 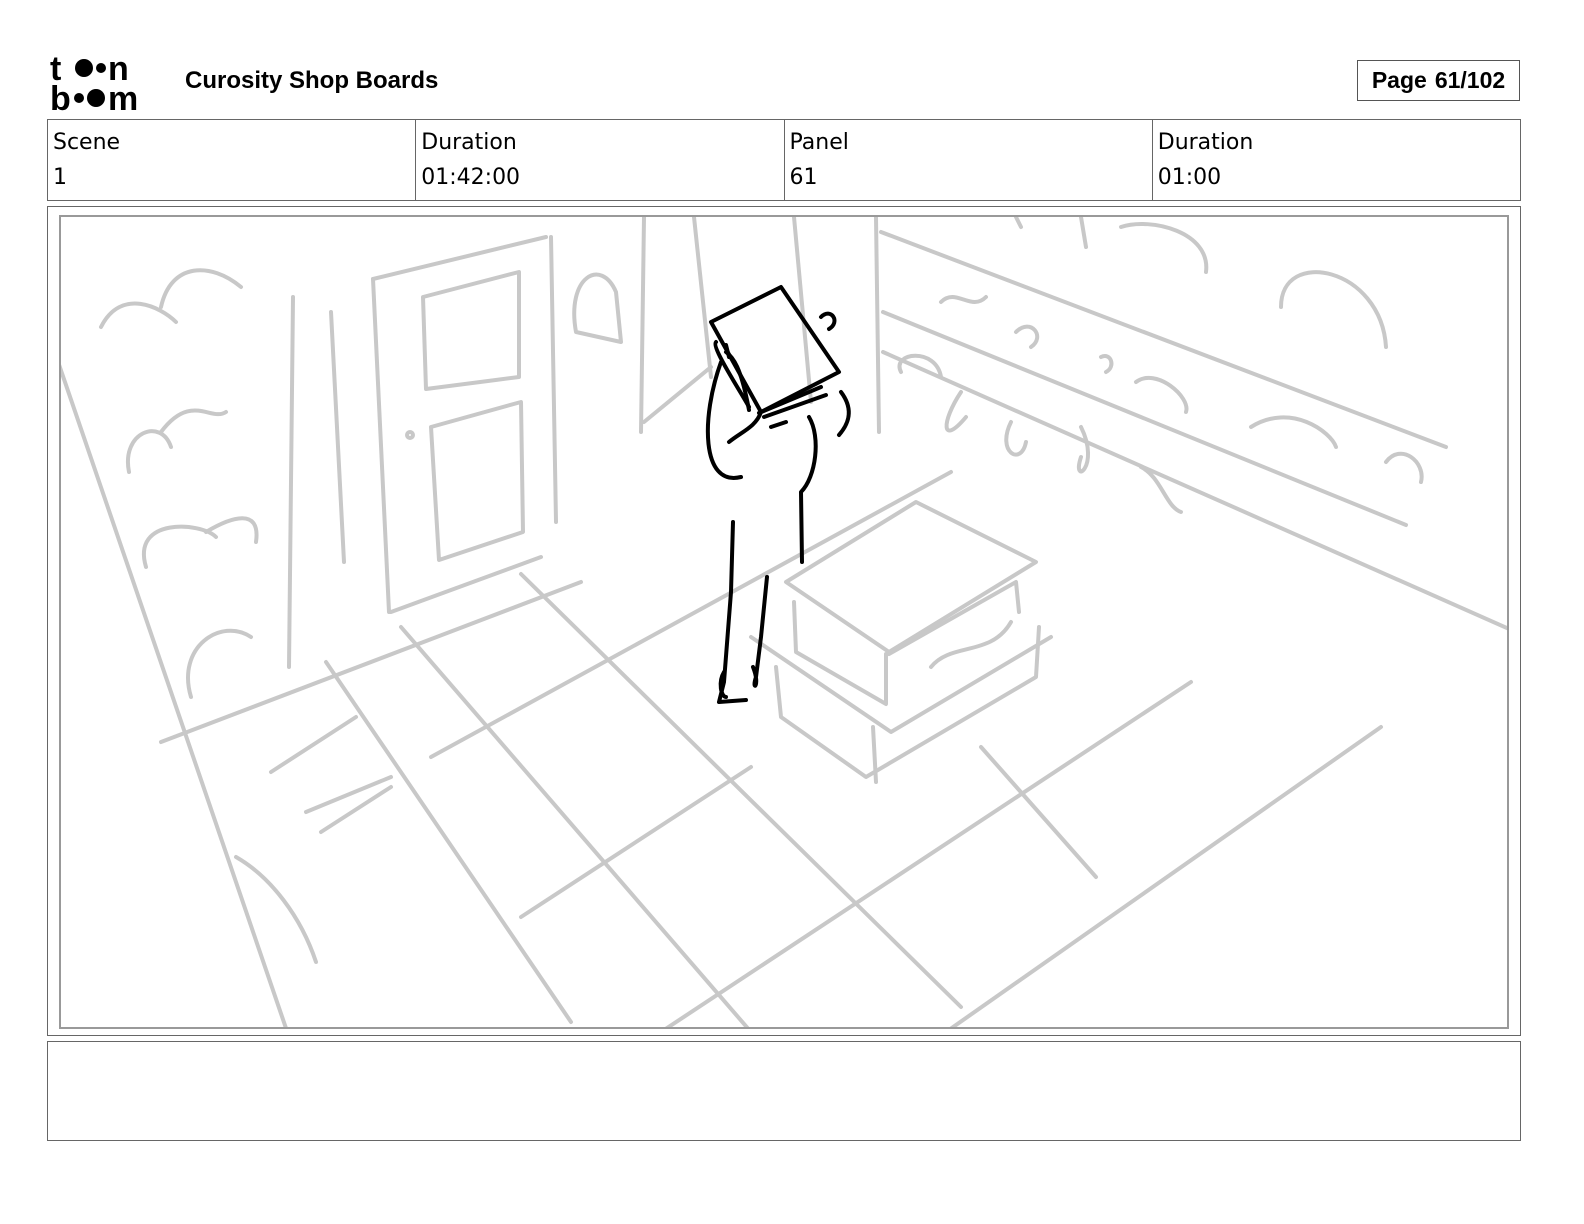 I want to click on character-sketch-lines, so click(x=778, y=494).